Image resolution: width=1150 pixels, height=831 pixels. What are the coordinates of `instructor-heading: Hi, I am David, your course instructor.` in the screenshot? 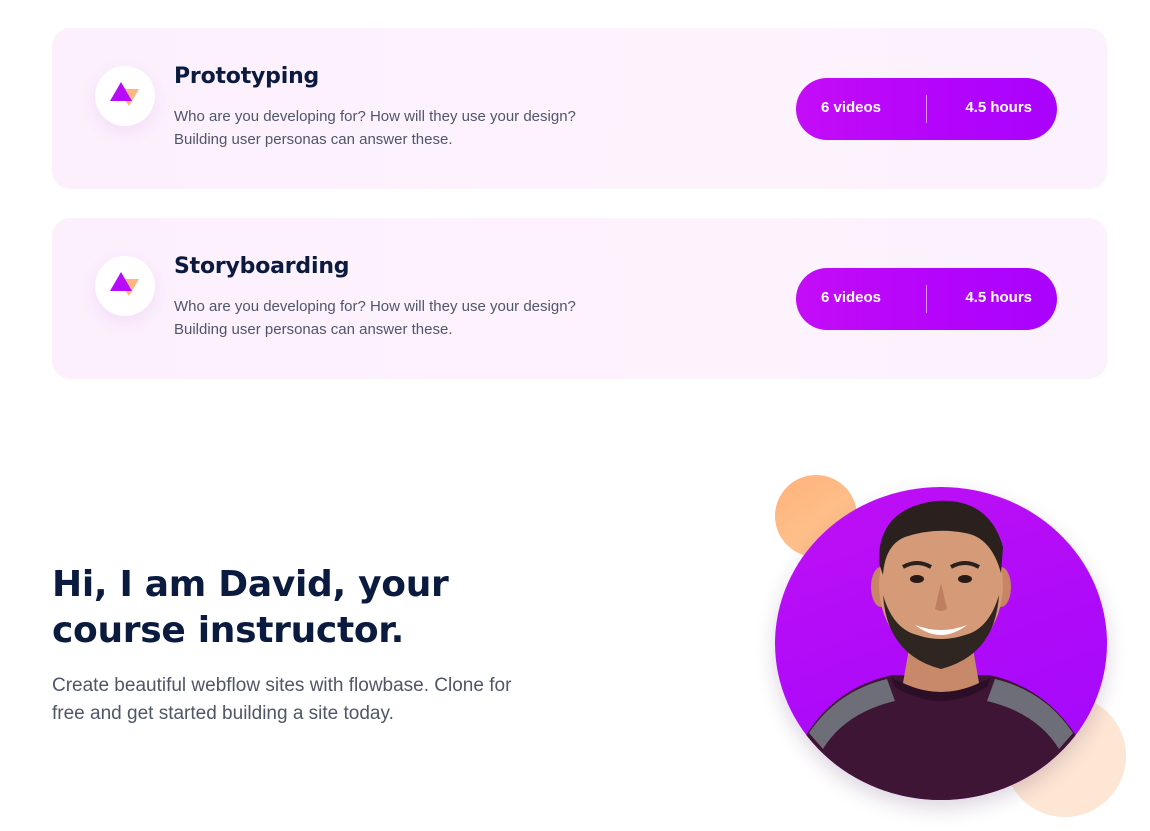 It's located at (250, 608).